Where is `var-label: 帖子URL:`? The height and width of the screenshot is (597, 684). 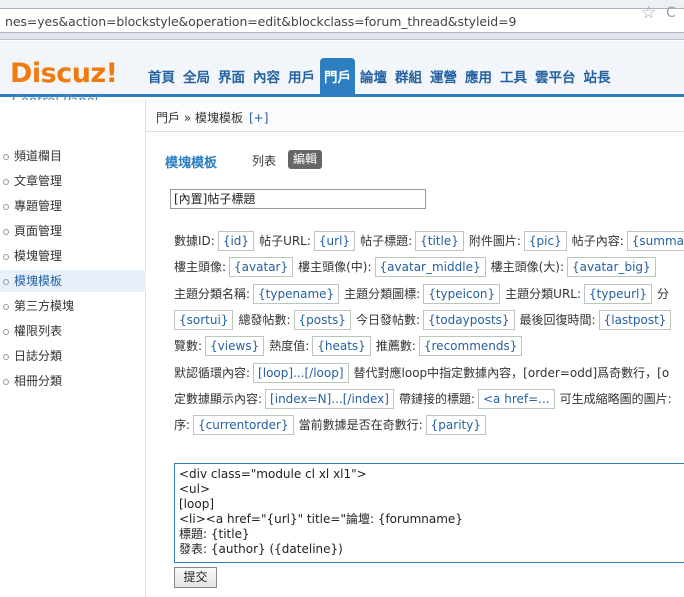
var-label: 帖子URL: is located at coordinates (285, 241).